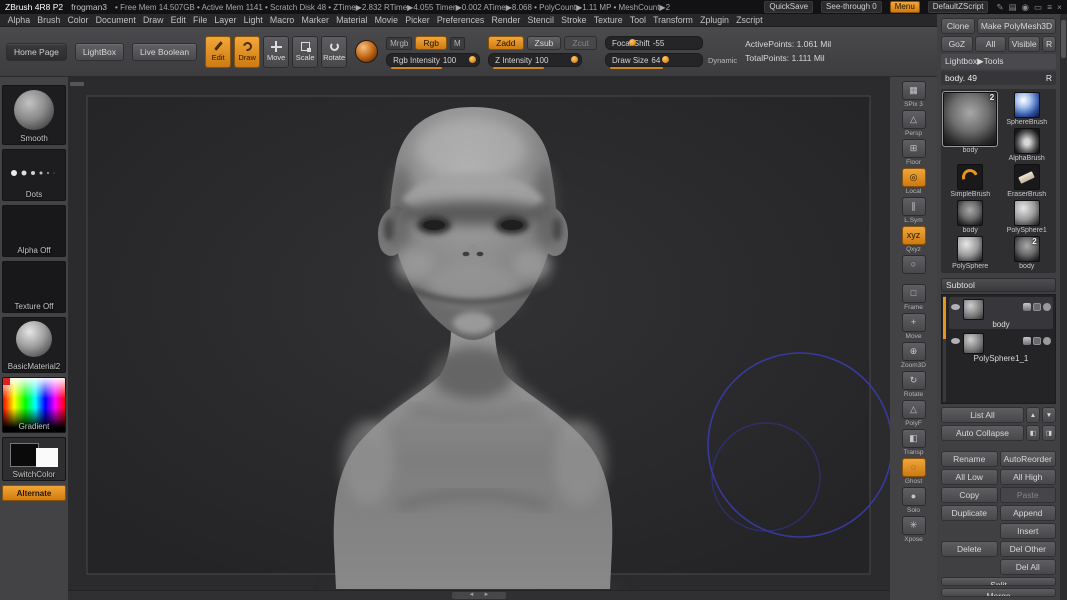 Image resolution: width=1067 pixels, height=600 pixels. What do you see at coordinates (913, 206) in the screenshot?
I see `shelf-icon: ∥` at bounding box center [913, 206].